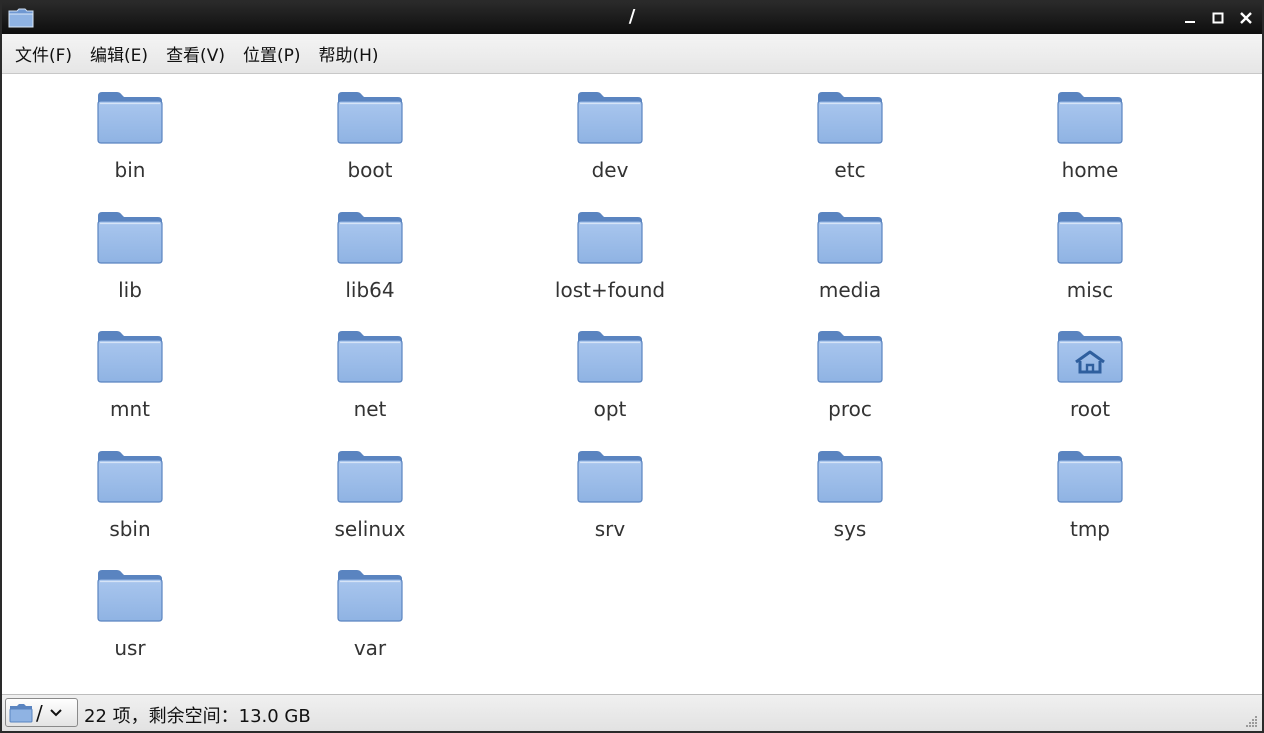  What do you see at coordinates (1090, 170) in the screenshot?
I see `folder-label: home` at bounding box center [1090, 170].